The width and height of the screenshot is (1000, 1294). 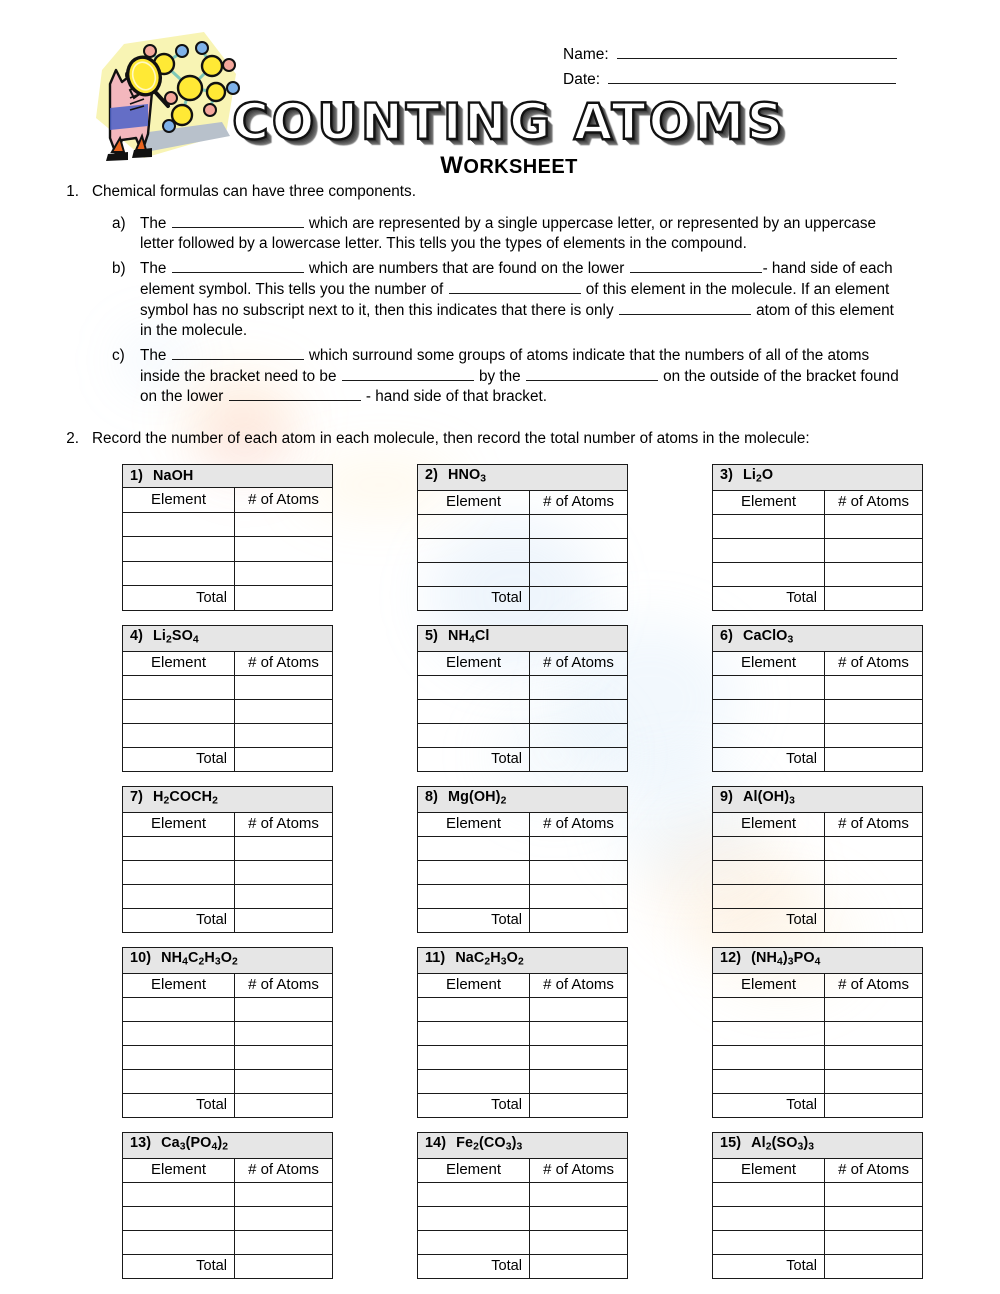 I want to click on date-input-line, so click(x=752, y=77).